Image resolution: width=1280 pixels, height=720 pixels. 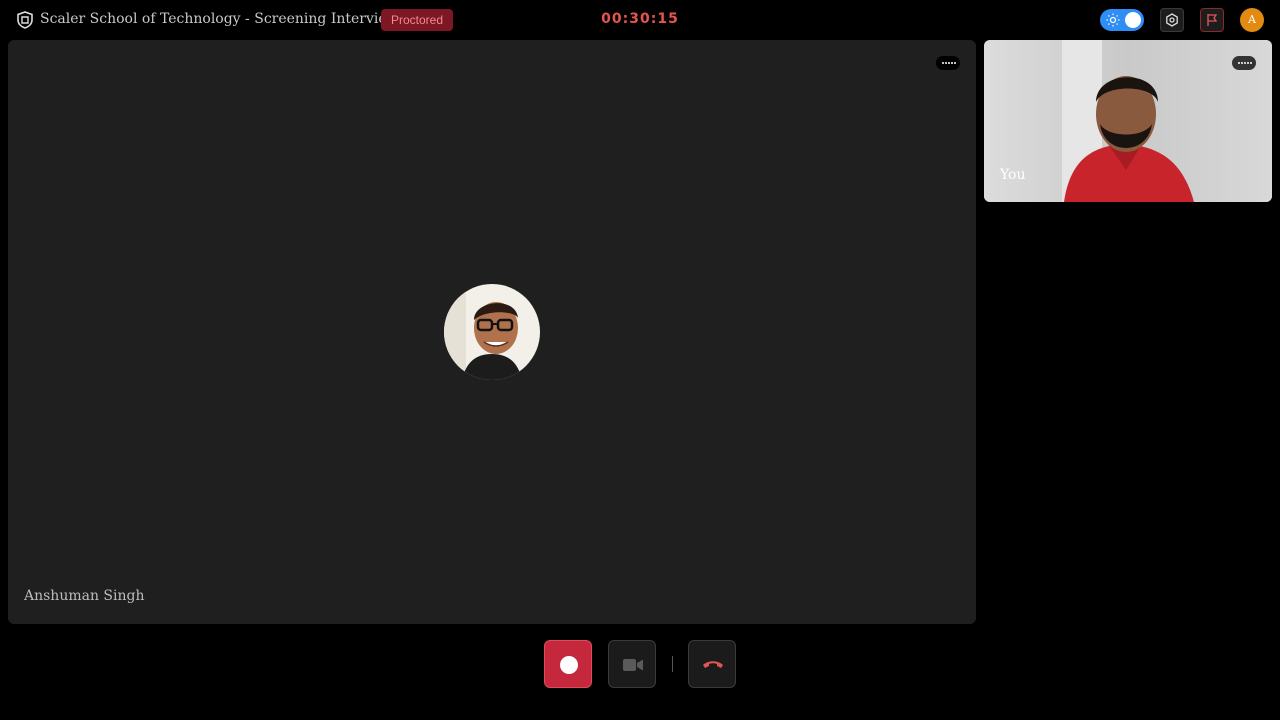 I want to click on call-timer: 00:30:15, so click(x=640, y=19).